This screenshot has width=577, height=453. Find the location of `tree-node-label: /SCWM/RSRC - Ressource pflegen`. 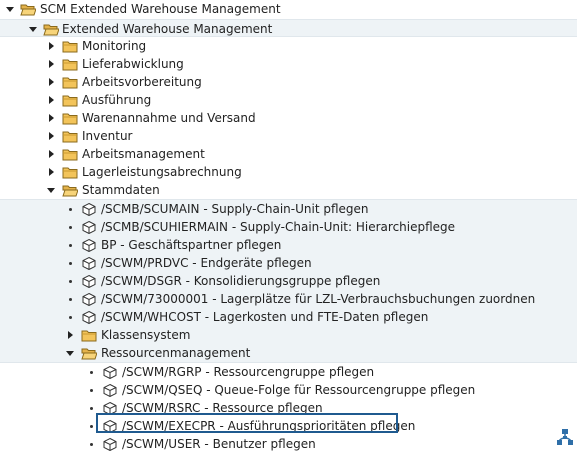

tree-node-label: /SCWM/RSRC - Ressource pflegen is located at coordinates (222, 408).